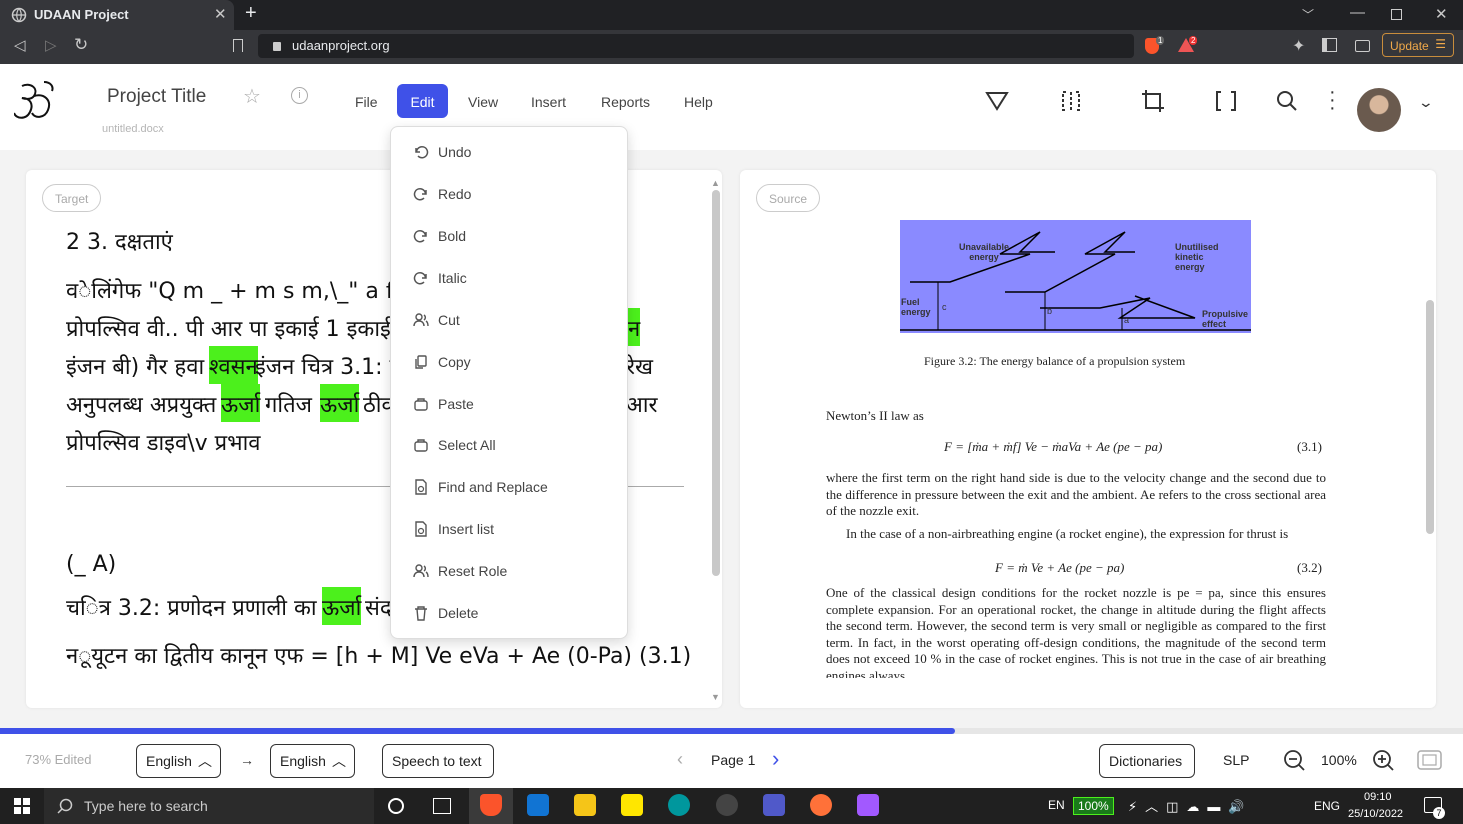 This screenshot has height=824, width=1463. Describe the element at coordinates (679, 805) in the screenshot. I see `arduino-icon` at that location.